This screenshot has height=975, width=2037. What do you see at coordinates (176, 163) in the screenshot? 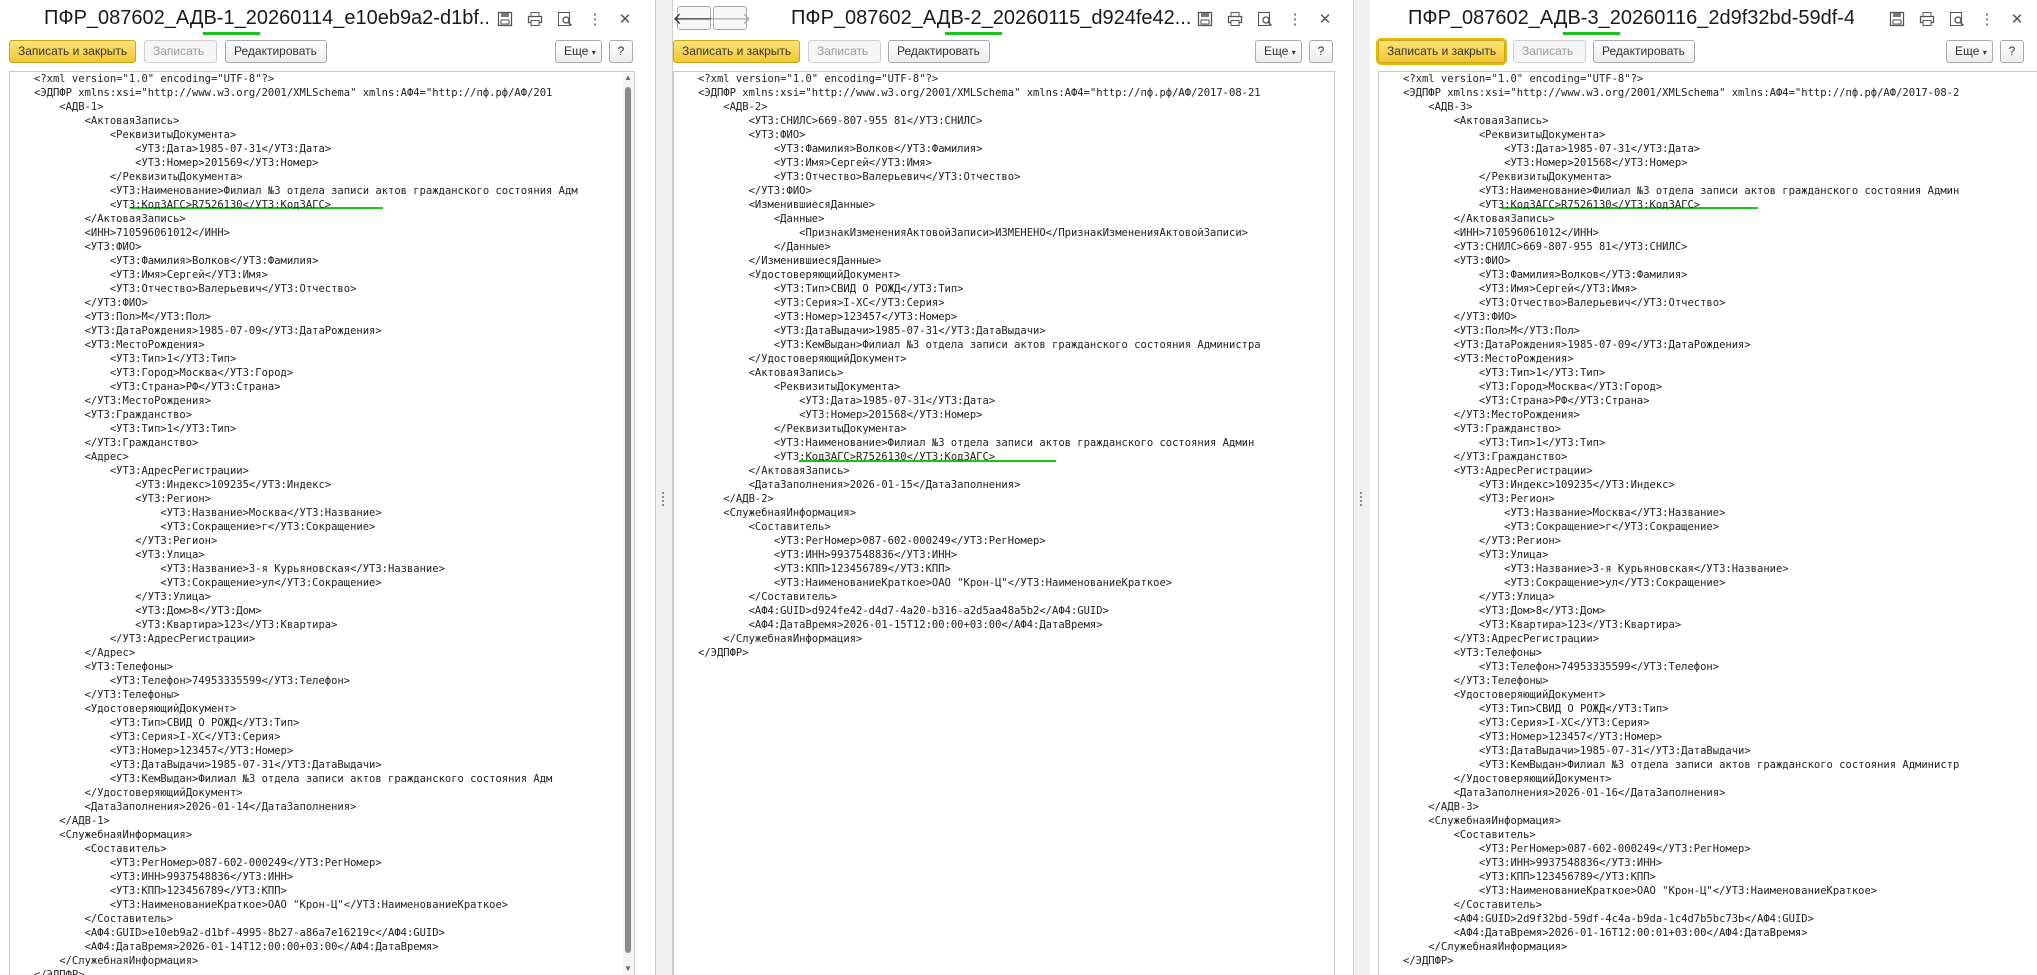
I see `xml-line: <УТ3:Номер>201569</УТ3:Номер>` at bounding box center [176, 163].